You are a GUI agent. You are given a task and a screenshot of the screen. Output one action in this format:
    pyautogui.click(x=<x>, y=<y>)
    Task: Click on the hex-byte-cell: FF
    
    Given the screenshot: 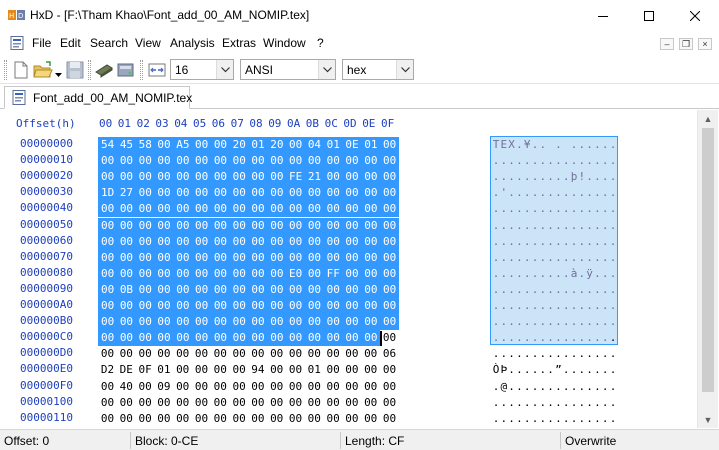 What is the action you would take?
    pyautogui.click(x=333, y=273)
    